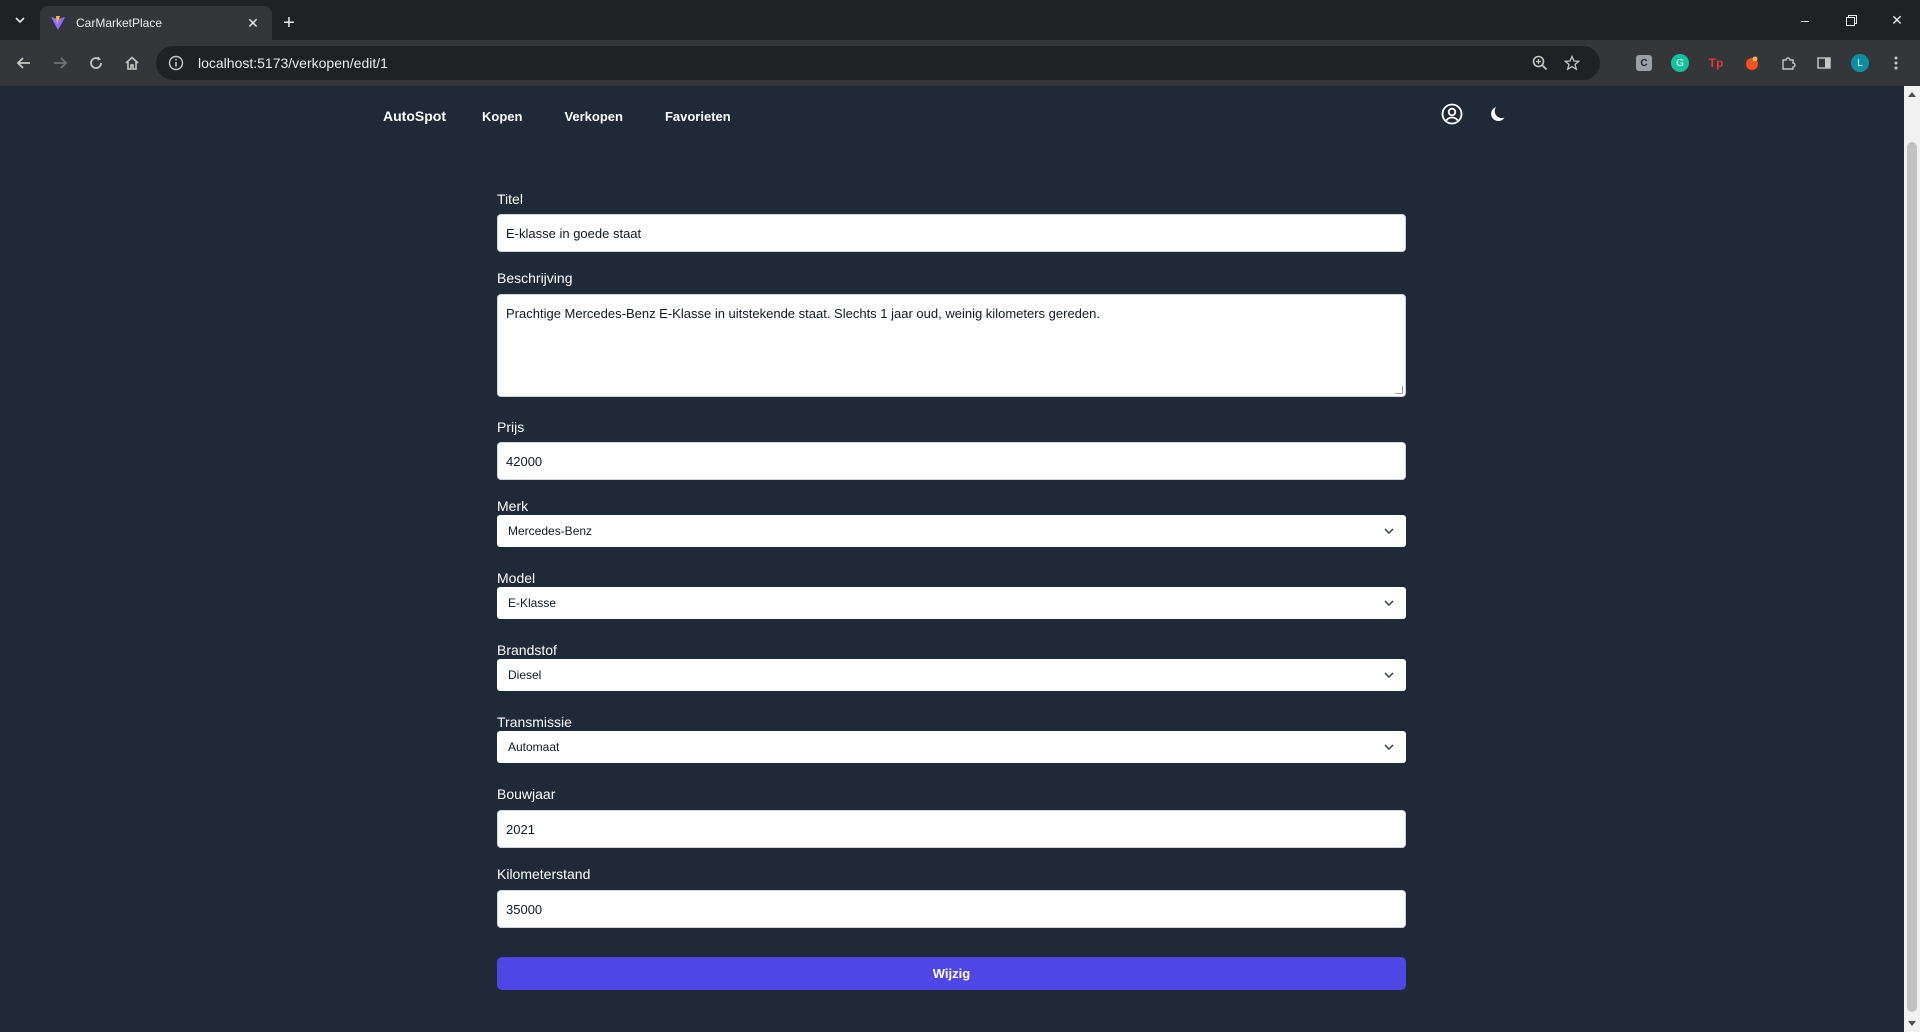 The height and width of the screenshot is (1032, 1920). Describe the element at coordinates (516, 578) in the screenshot. I see `model-label: Model` at that location.